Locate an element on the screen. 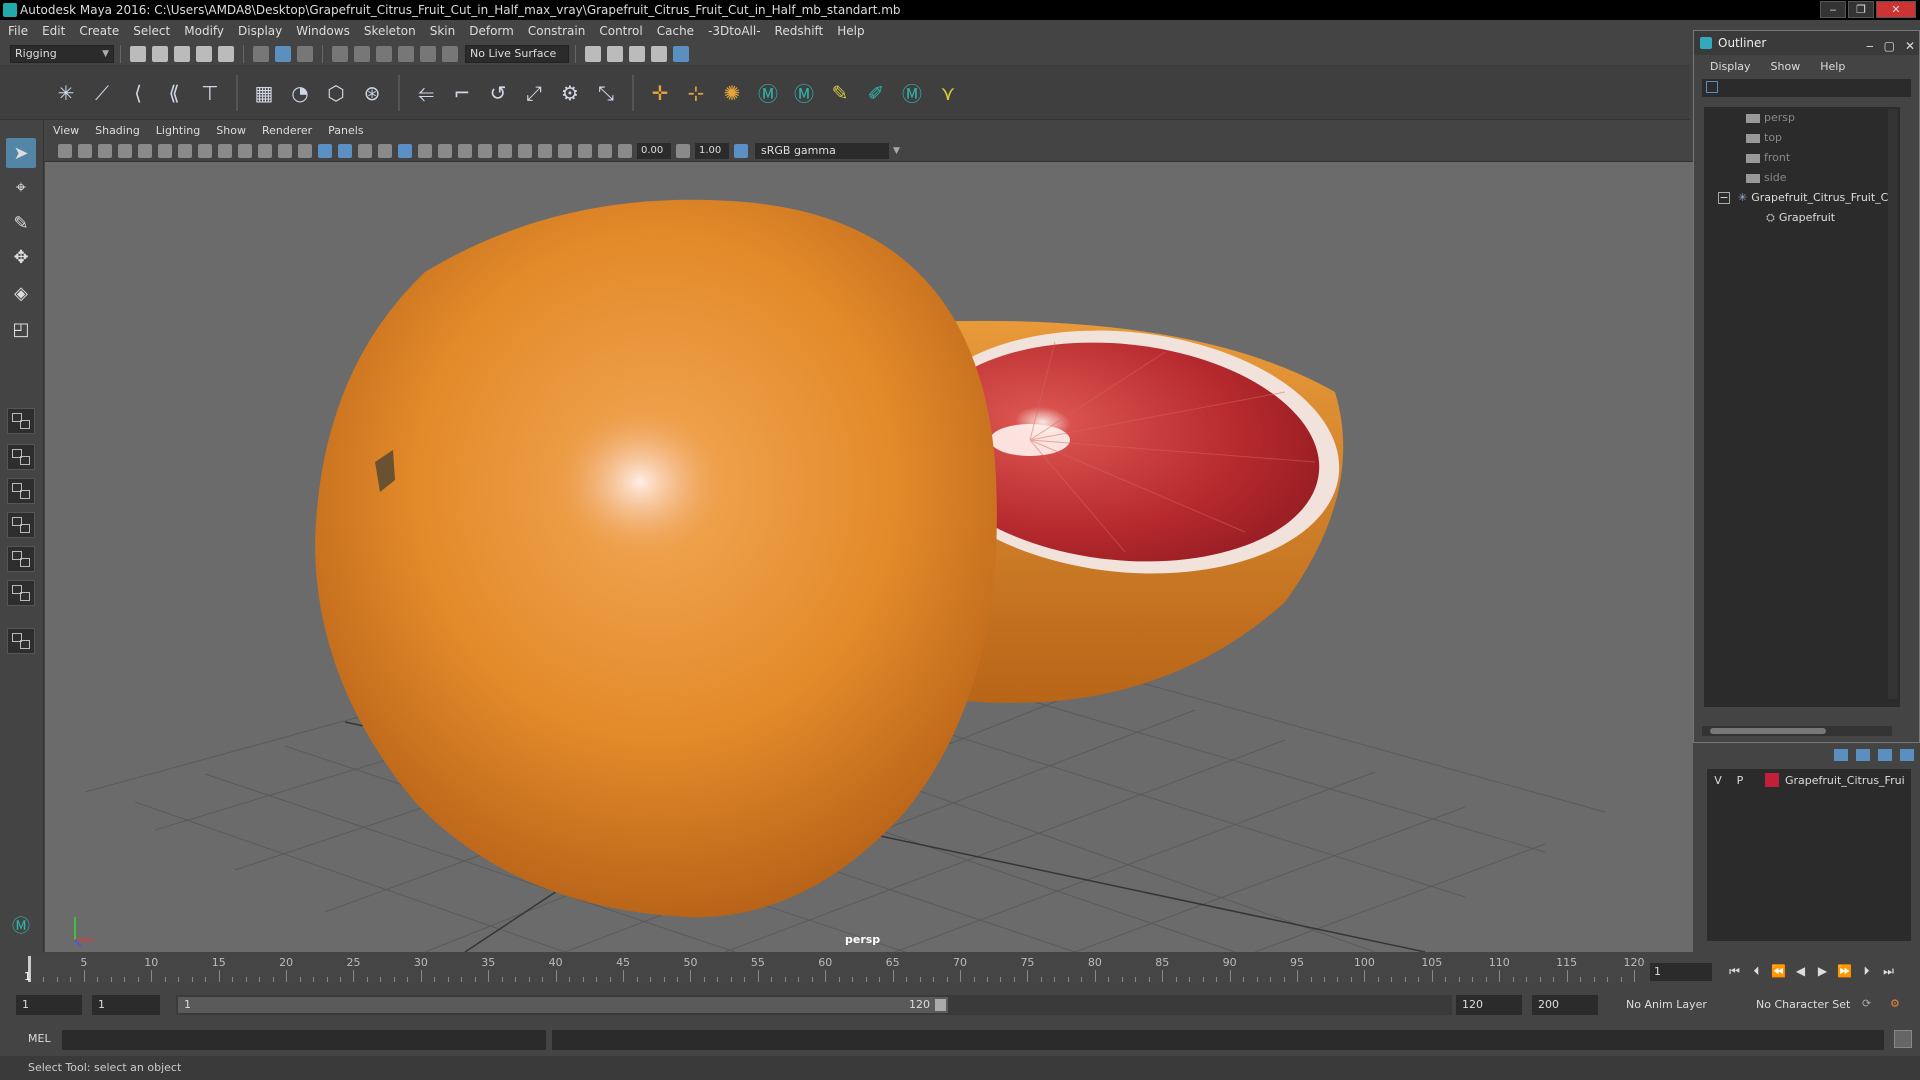 The height and width of the screenshot is (1080, 1920). animation-end-field: 200 is located at coordinates (1565, 1005).